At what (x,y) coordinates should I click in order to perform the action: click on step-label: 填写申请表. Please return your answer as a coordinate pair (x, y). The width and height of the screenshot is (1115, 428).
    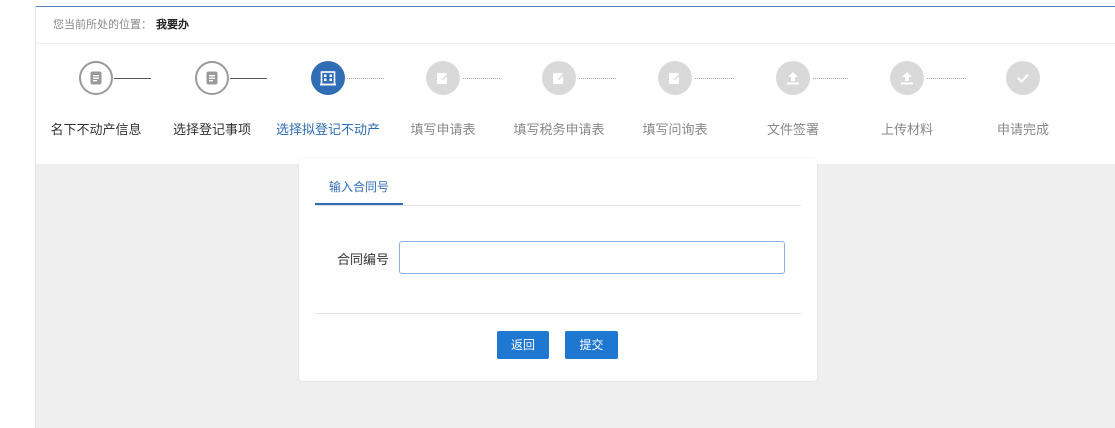
    Looking at the image, I should click on (443, 130).